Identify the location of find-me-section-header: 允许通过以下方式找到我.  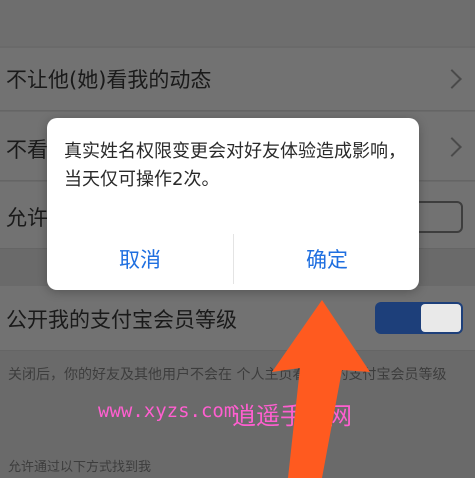
(80, 467).